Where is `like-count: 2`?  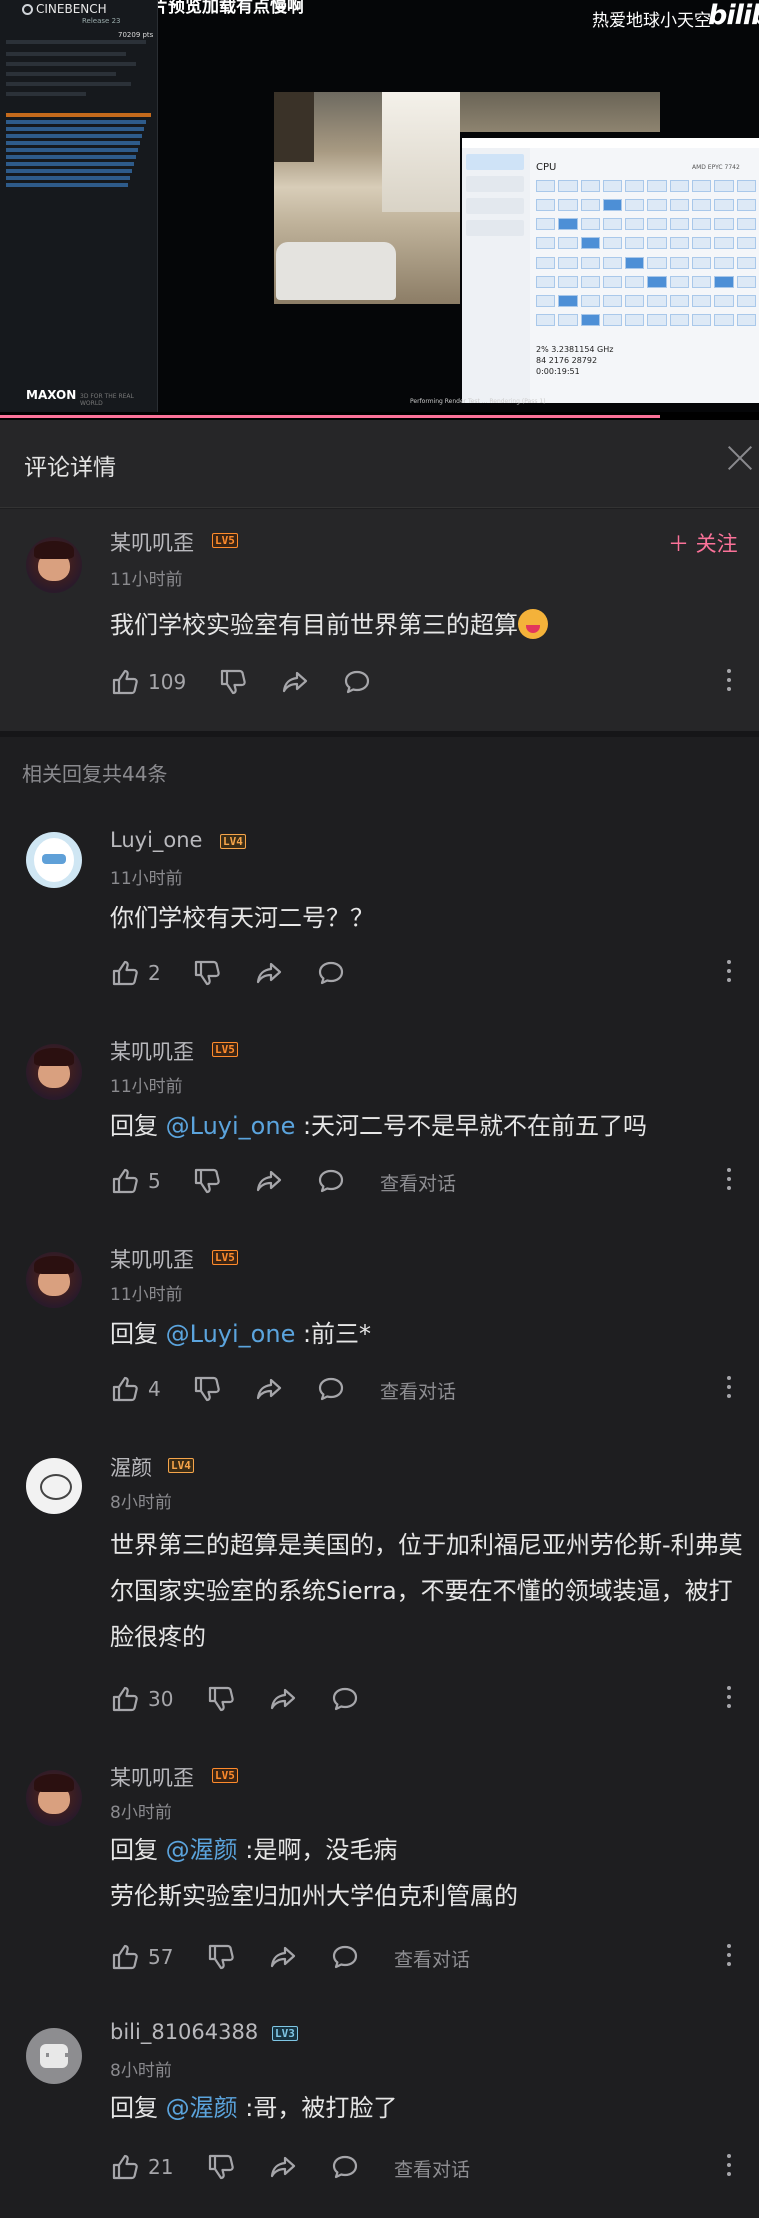
like-count: 2 is located at coordinates (154, 973).